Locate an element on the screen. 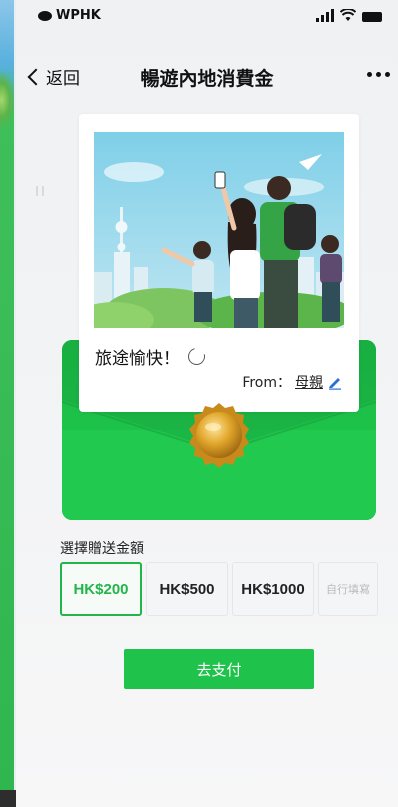 The image size is (398, 807). pay-button: 去支付 is located at coordinates (219, 669).